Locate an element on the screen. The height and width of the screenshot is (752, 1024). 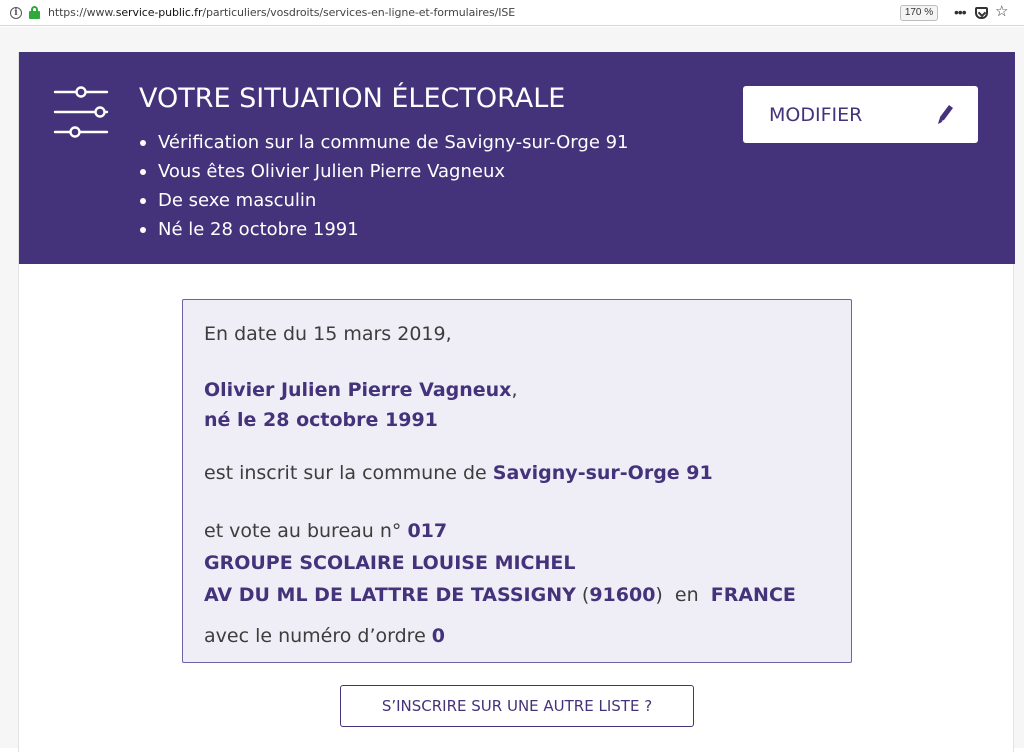
order-line: avec le numéro d’ordre 0 is located at coordinates (324, 636).